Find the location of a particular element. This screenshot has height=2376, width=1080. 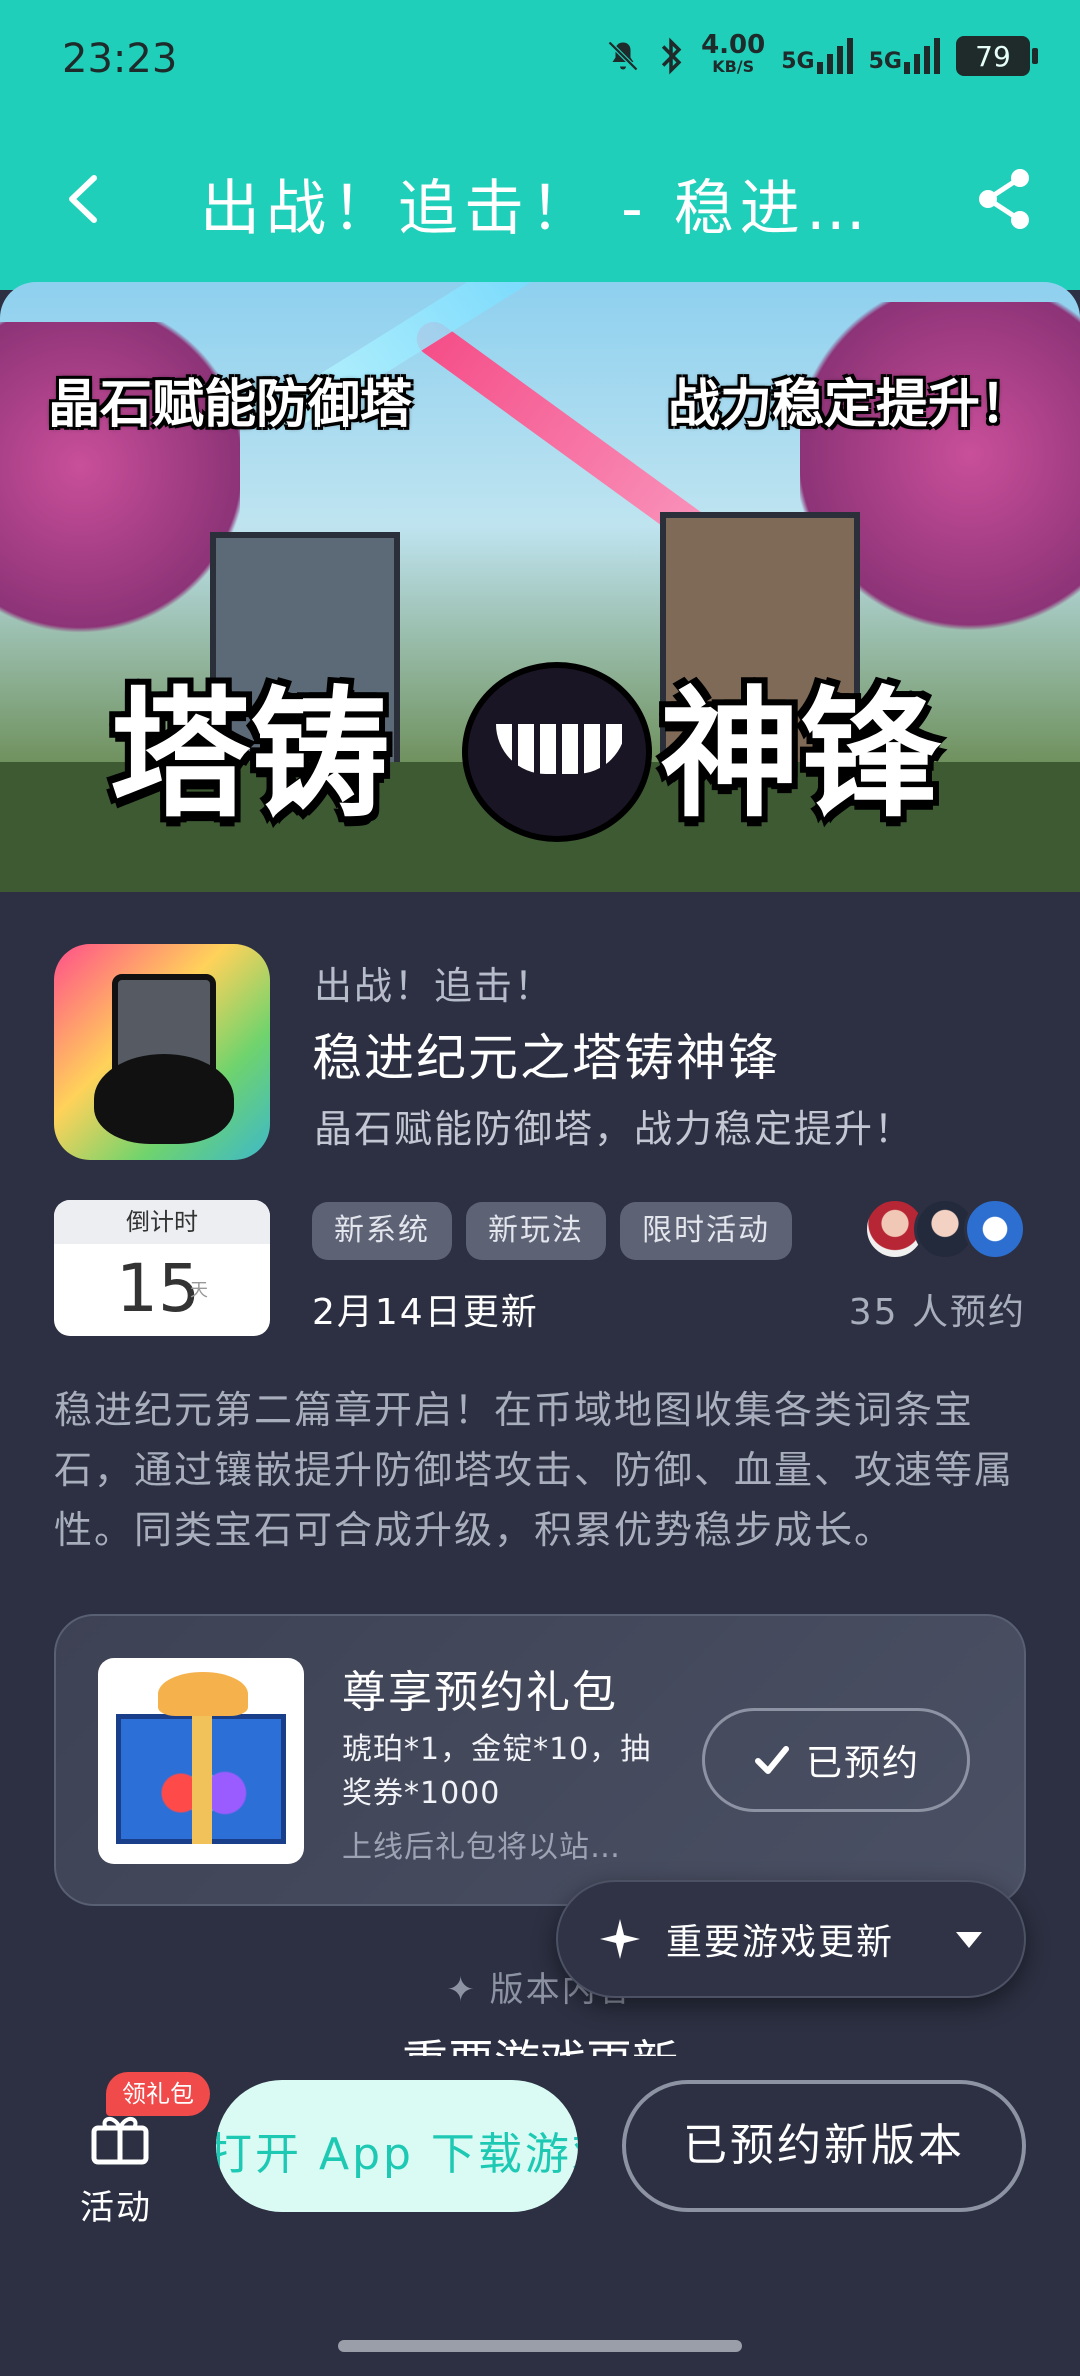

sparkle-icon: ✦ is located at coordinates (461, 1990).